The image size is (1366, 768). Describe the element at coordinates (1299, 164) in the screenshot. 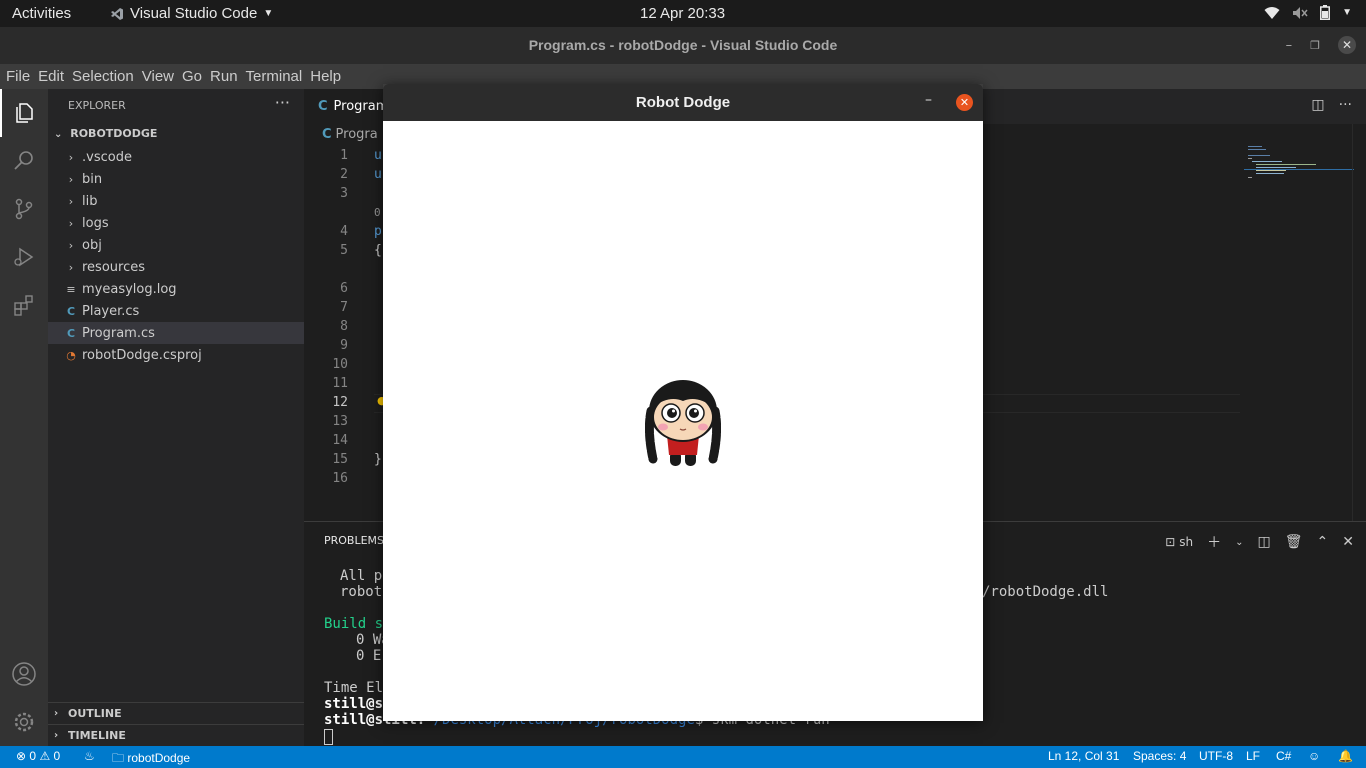

I see `minimap` at that location.